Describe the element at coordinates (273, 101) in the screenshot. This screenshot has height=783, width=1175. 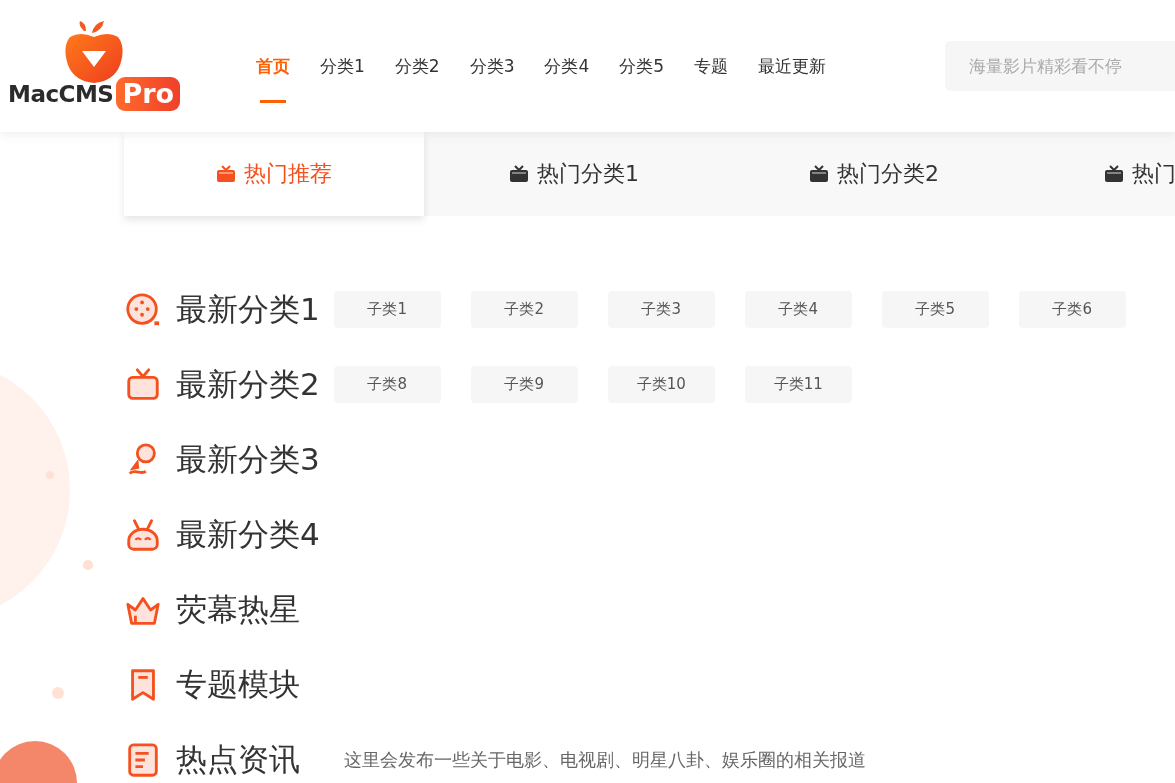
I see `active-indicator` at that location.